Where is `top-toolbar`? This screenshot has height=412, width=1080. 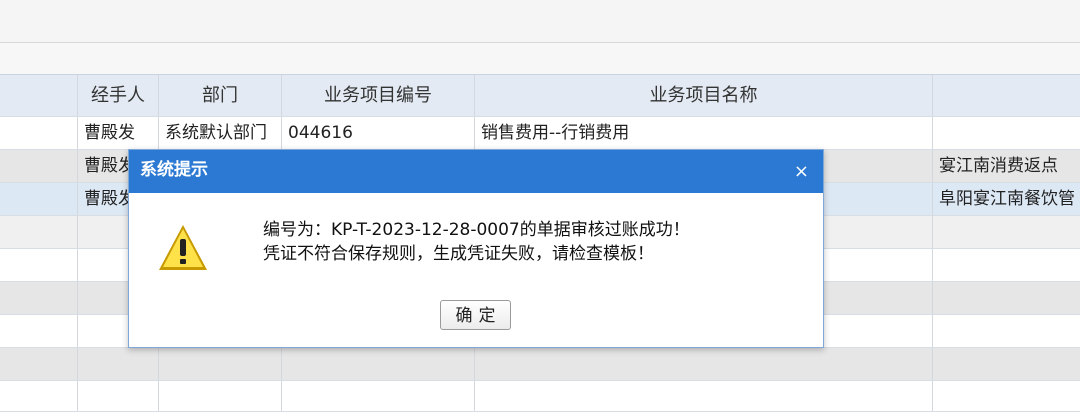 top-toolbar is located at coordinates (540, 21).